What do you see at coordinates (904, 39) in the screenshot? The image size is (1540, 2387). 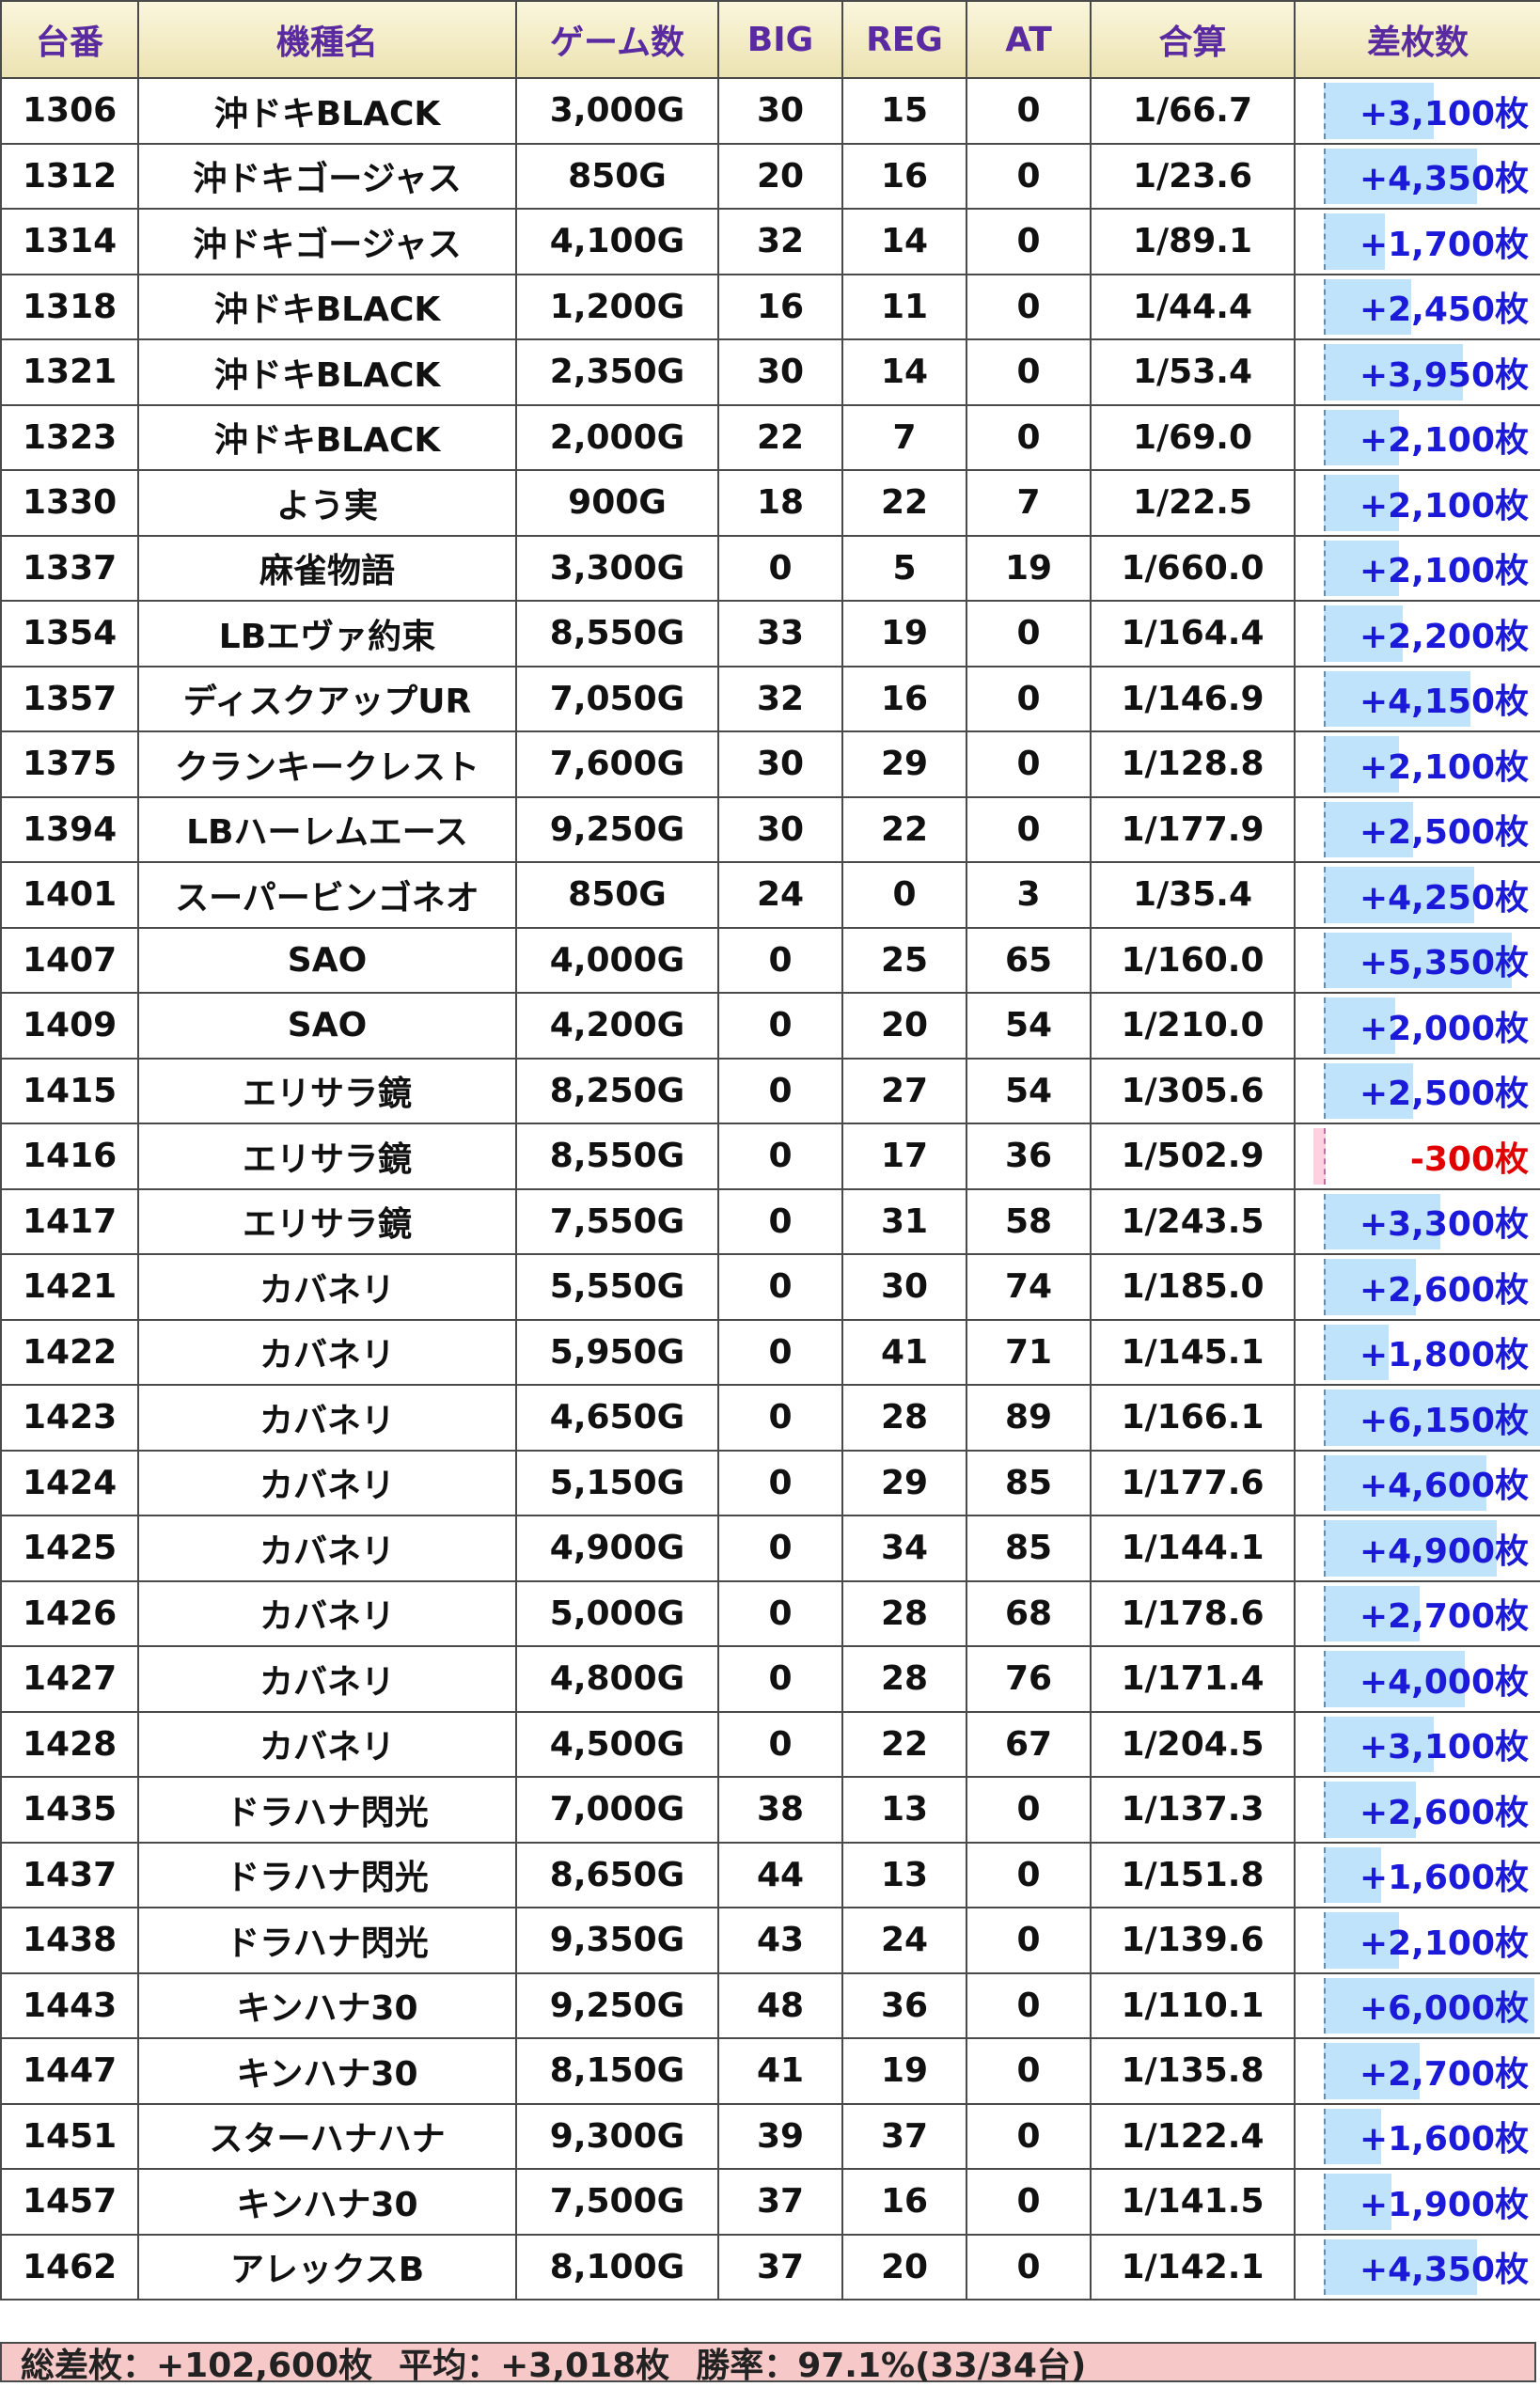 I see `header-reg: REG` at bounding box center [904, 39].